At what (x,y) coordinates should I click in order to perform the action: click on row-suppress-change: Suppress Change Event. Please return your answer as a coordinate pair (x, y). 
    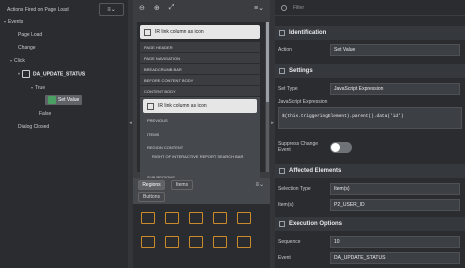
    Looking at the image, I should click on (370, 148).